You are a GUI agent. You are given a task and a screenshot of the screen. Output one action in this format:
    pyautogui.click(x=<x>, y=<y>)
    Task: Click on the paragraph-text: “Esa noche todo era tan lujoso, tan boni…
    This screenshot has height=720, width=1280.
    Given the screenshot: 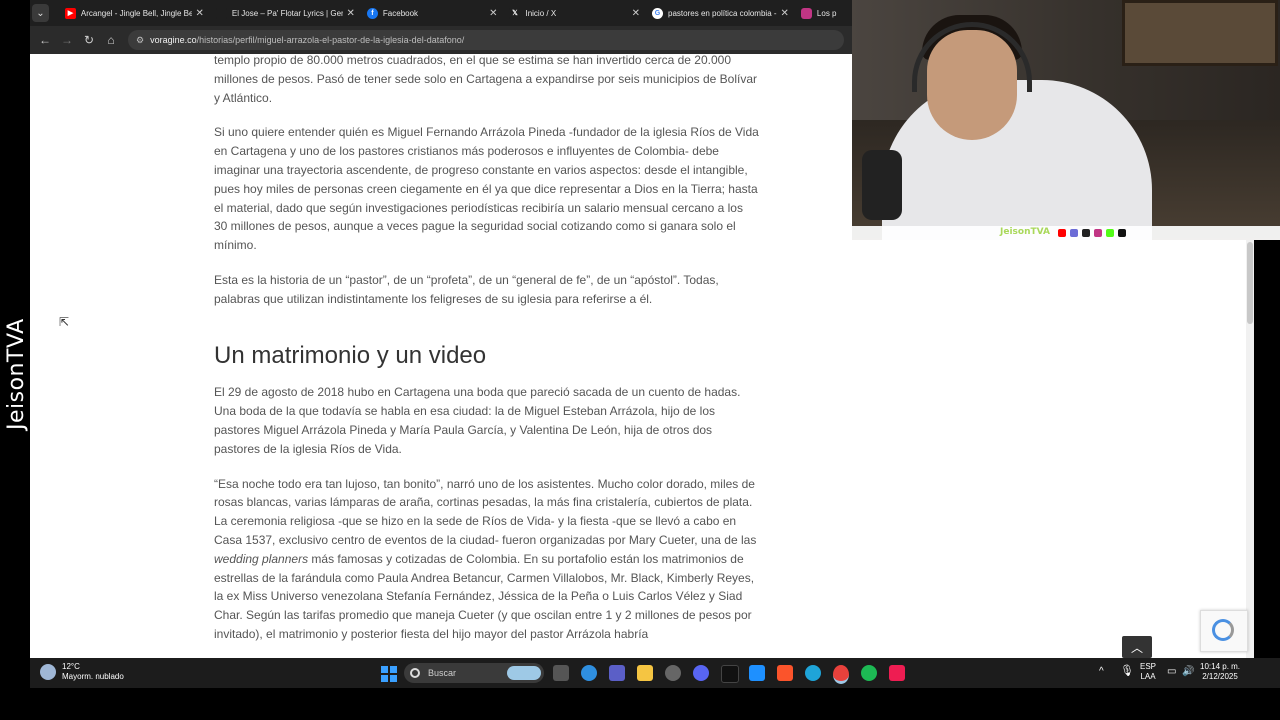 What is the action you would take?
    pyautogui.click(x=485, y=511)
    